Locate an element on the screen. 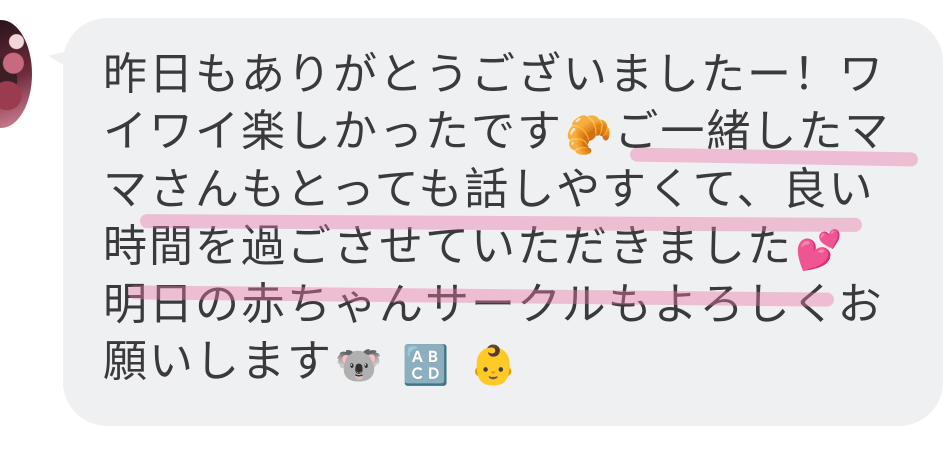 This screenshot has height=465, width=946. baby-icon: 👶 is located at coordinates (494, 365).